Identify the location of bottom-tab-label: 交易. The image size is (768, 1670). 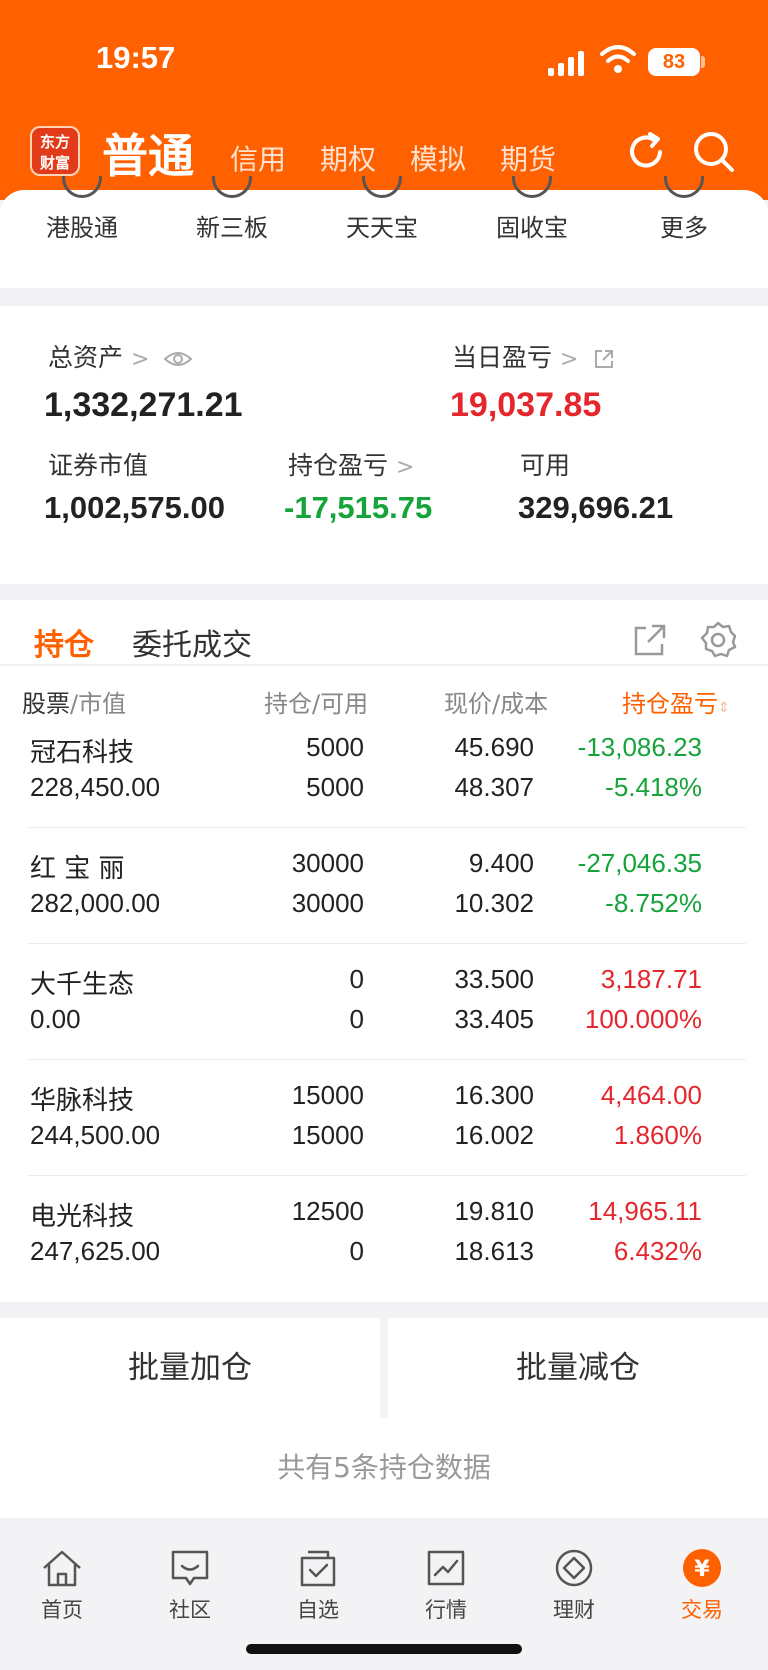
(702, 1610).